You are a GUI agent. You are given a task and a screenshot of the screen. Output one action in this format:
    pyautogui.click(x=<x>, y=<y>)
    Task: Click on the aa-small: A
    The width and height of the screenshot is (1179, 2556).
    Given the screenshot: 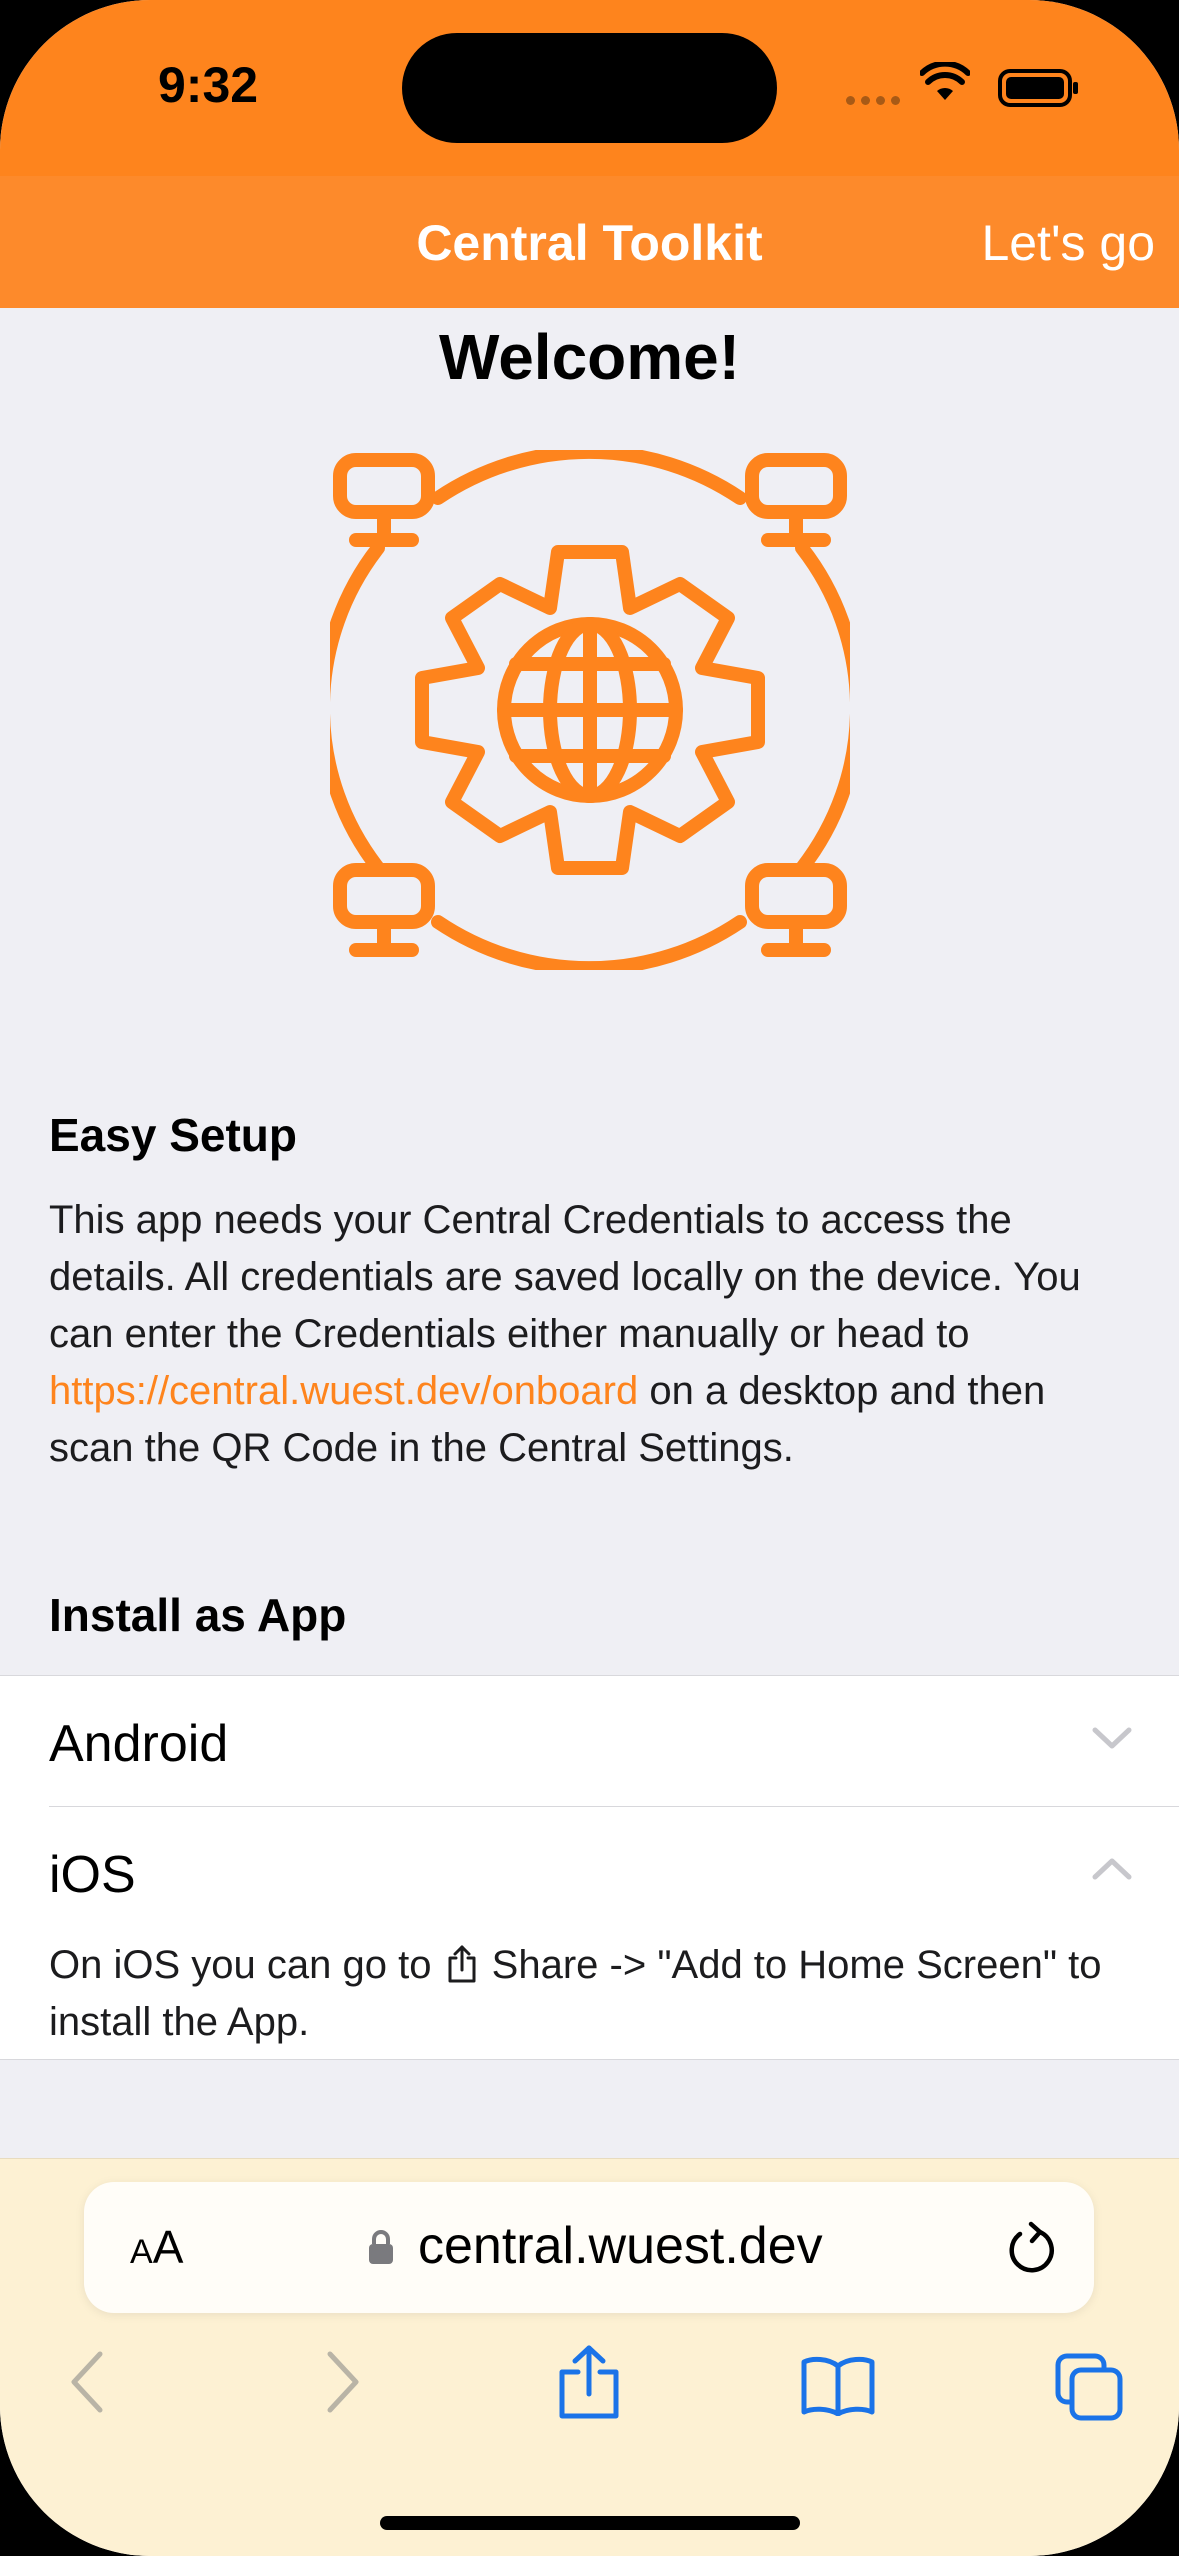 What is the action you would take?
    pyautogui.click(x=141, y=2252)
    